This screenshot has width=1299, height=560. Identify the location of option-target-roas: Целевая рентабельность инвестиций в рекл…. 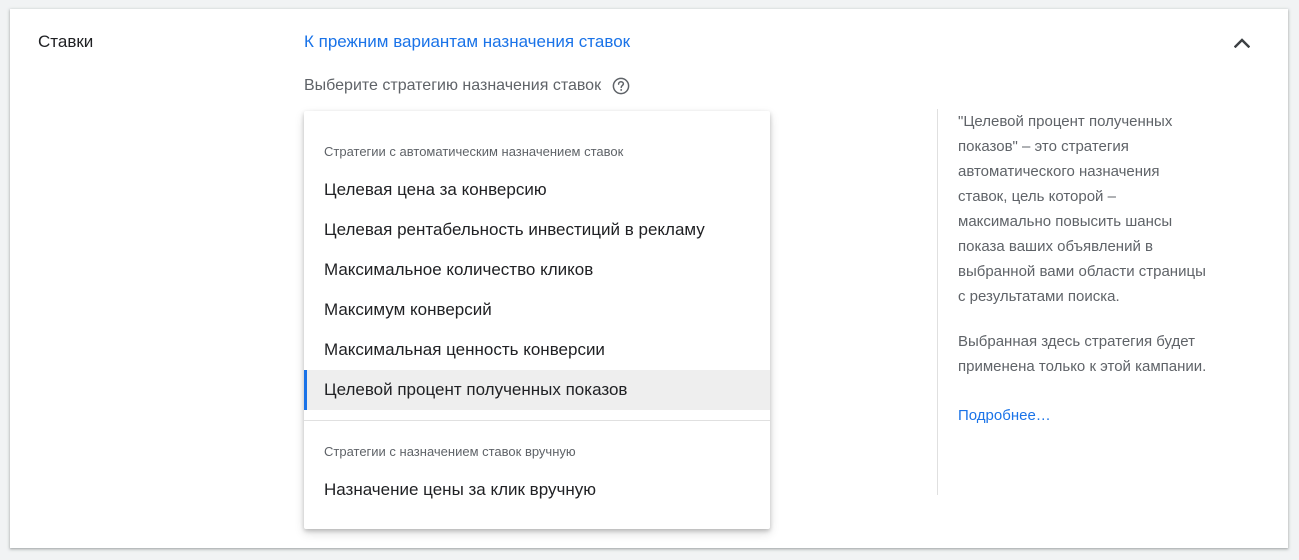
(537, 230).